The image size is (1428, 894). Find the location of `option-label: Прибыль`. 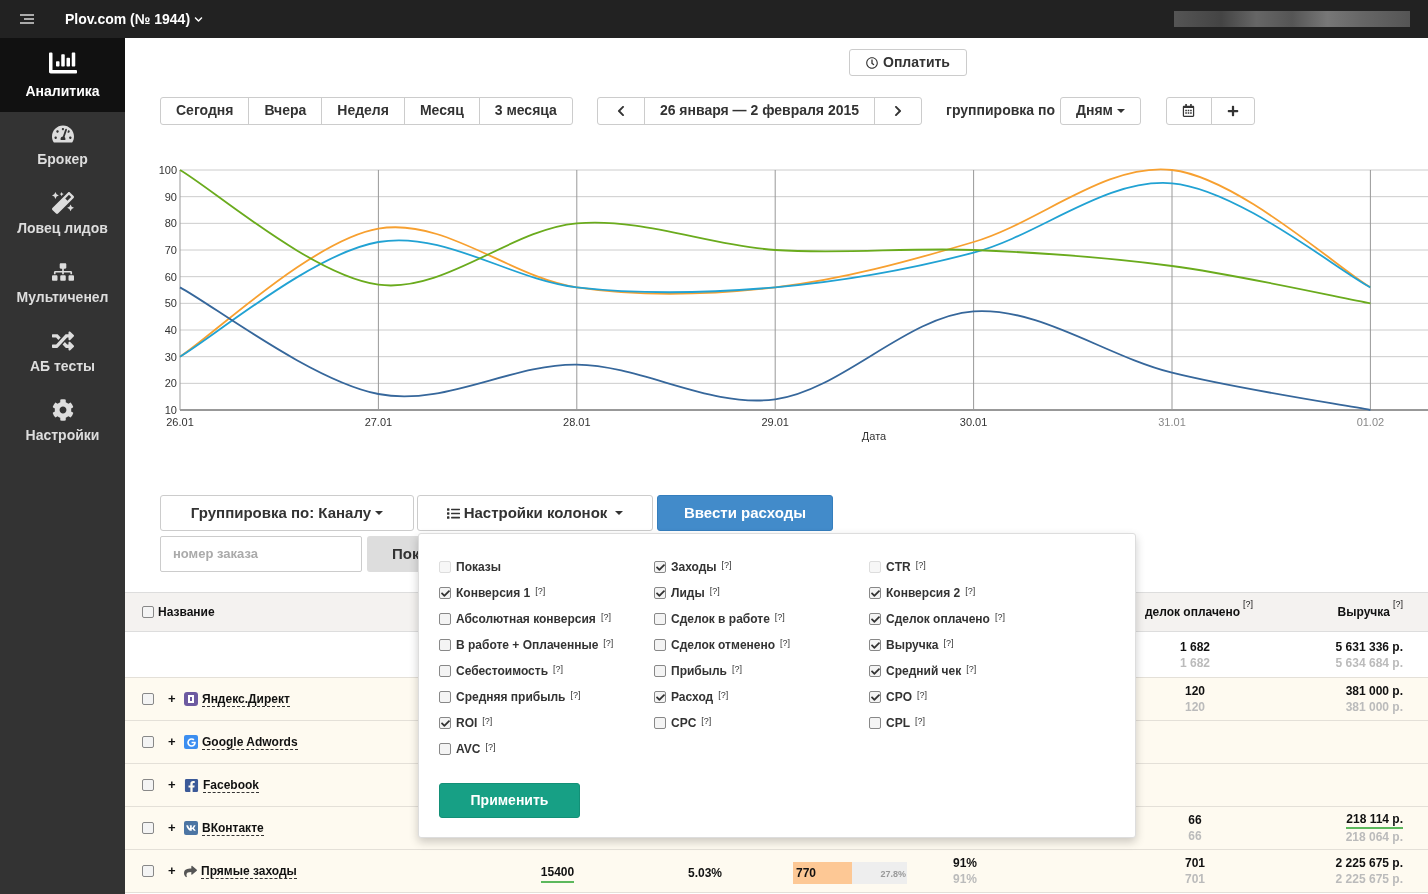

option-label: Прибыль is located at coordinates (699, 671).